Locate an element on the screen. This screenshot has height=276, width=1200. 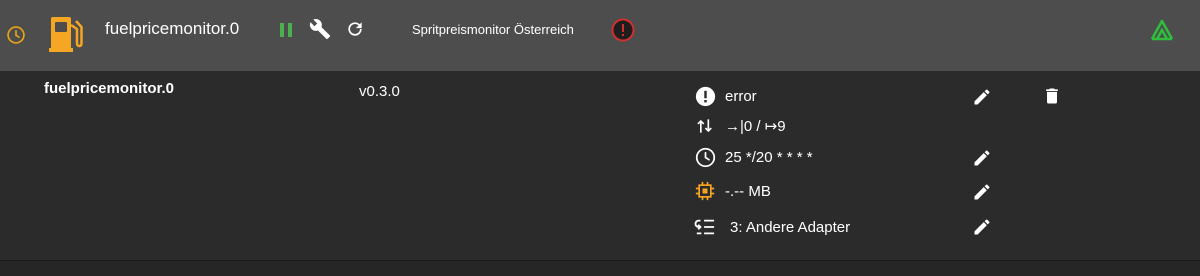
edit-group-button is located at coordinates (982, 227).